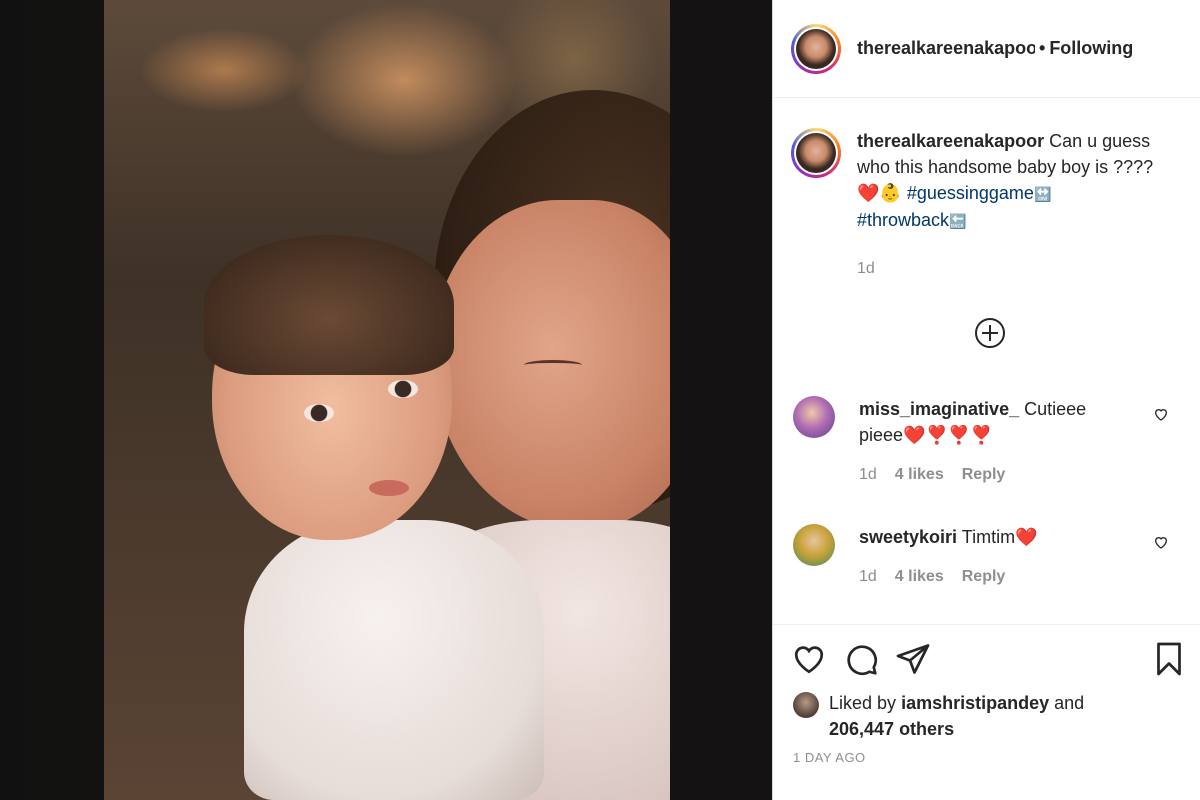 This screenshot has height=800, width=1200. What do you see at coordinates (975, 703) in the screenshot?
I see `liker-username: iamshristipandey` at bounding box center [975, 703].